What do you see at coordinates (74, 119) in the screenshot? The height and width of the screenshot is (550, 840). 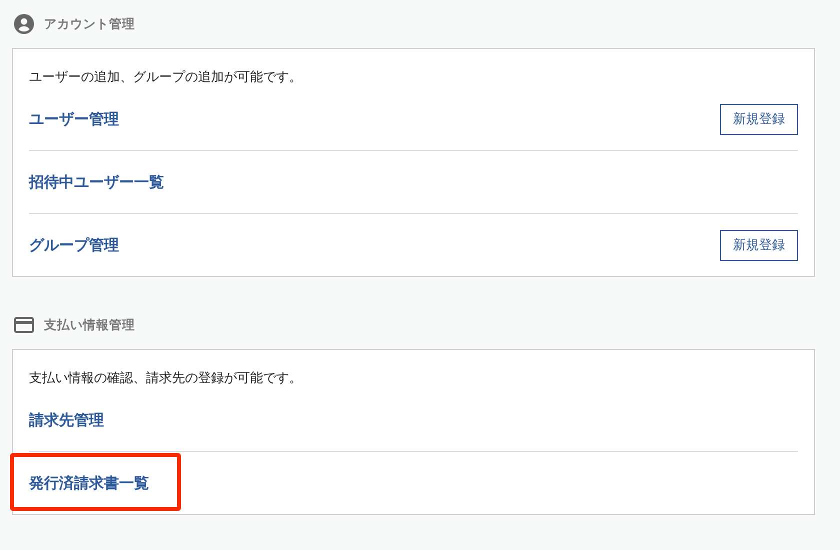 I see `menu-link: ユーザー管理` at bounding box center [74, 119].